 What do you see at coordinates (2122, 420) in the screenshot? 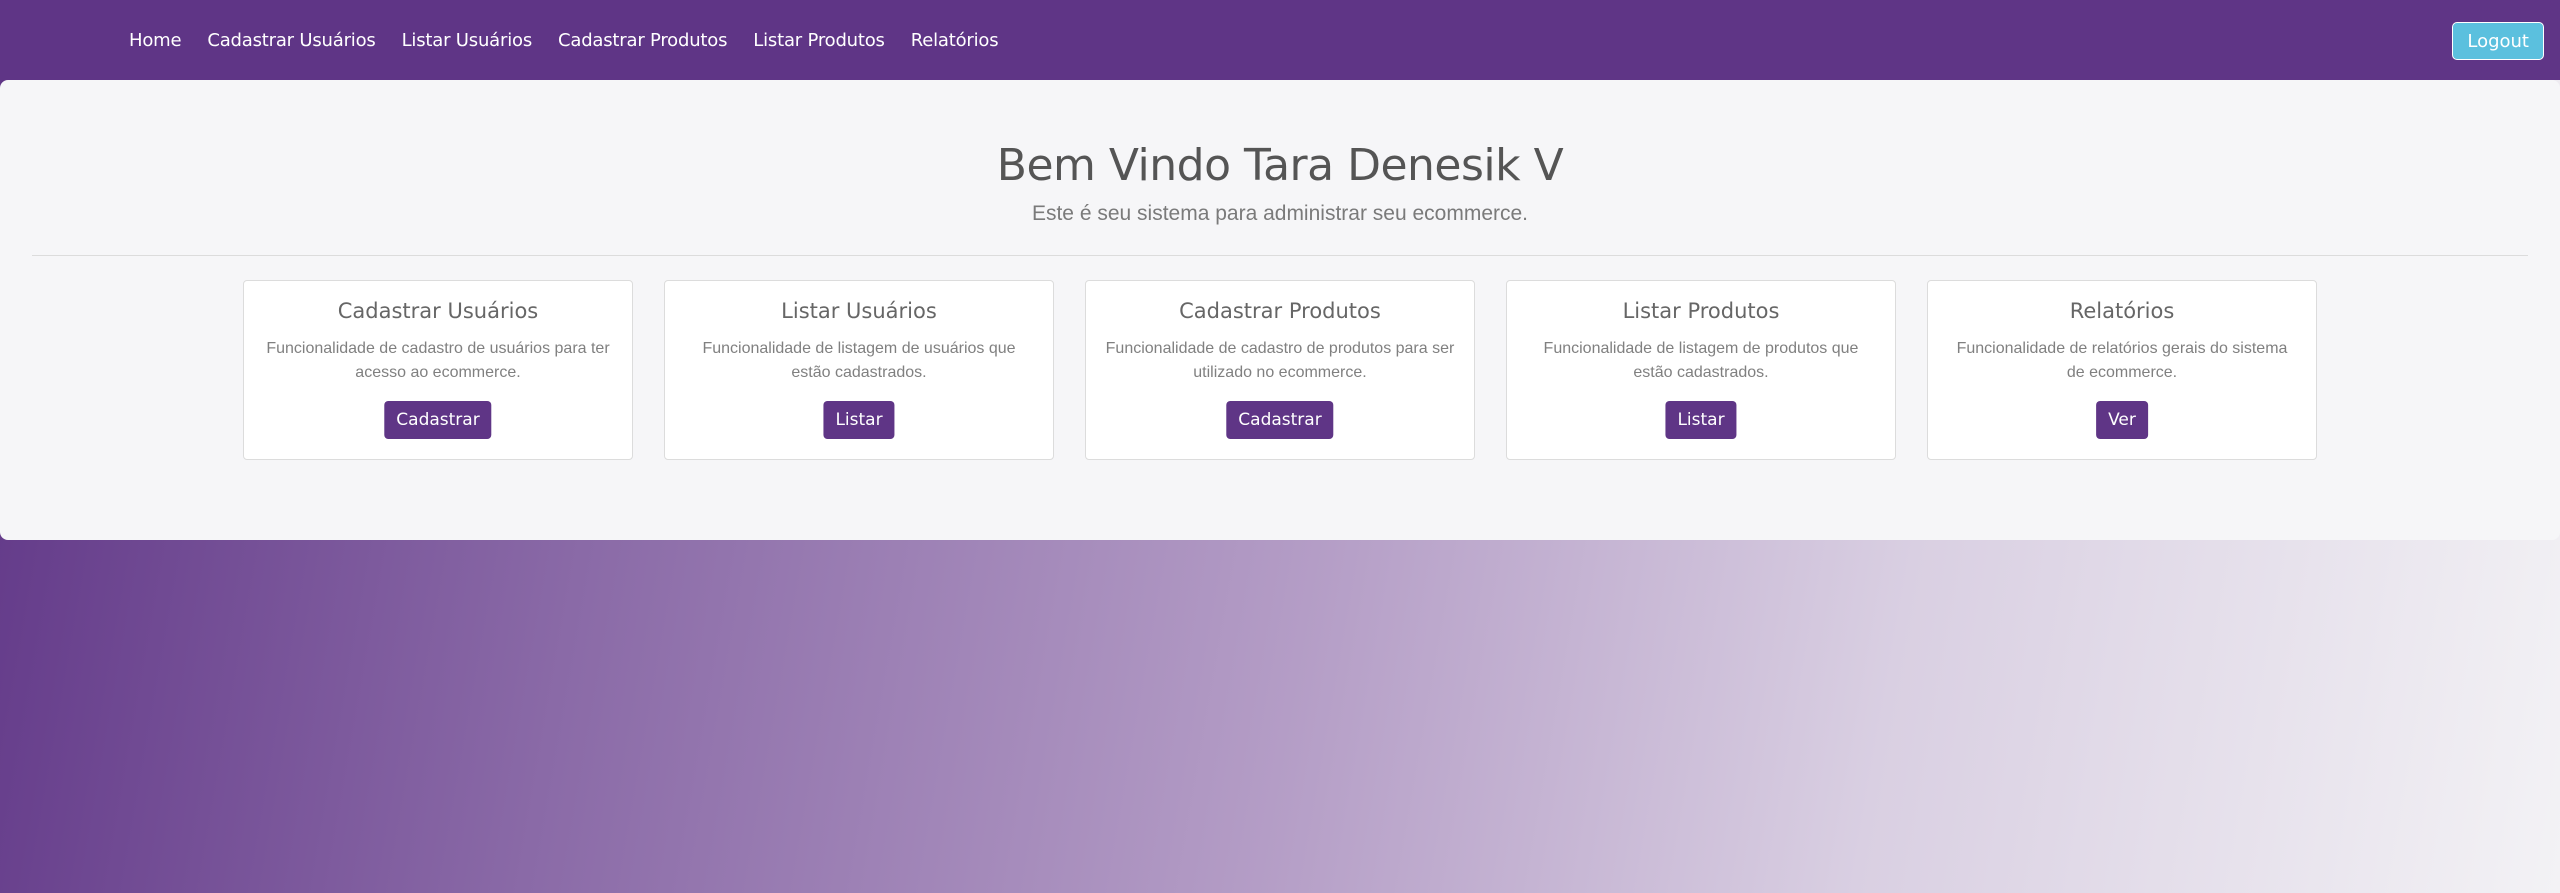
I see `ver-relatorios-button: Ver` at bounding box center [2122, 420].